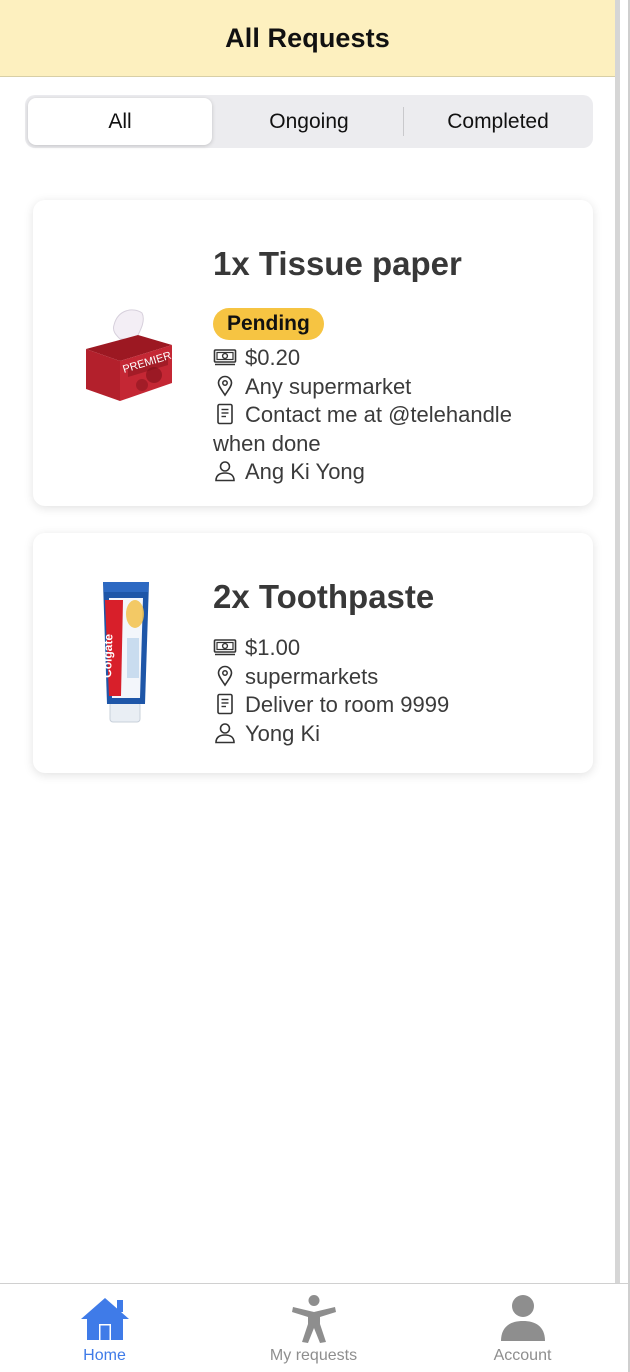  Describe the element at coordinates (388, 472) in the screenshot. I see `requester-row: Ang Ki Yong` at that location.